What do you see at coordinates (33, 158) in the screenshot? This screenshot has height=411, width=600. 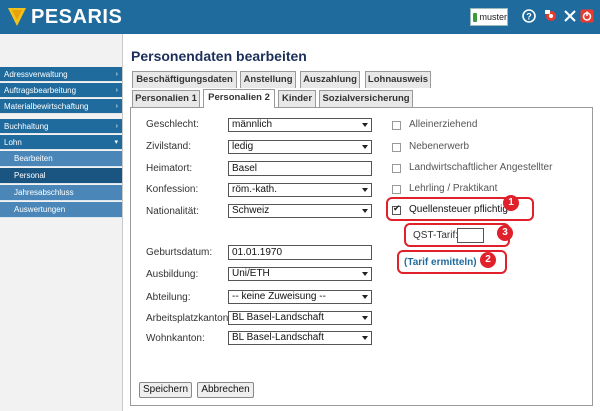 I see `sidebar-subitem-label: Bearbeiten` at bounding box center [33, 158].